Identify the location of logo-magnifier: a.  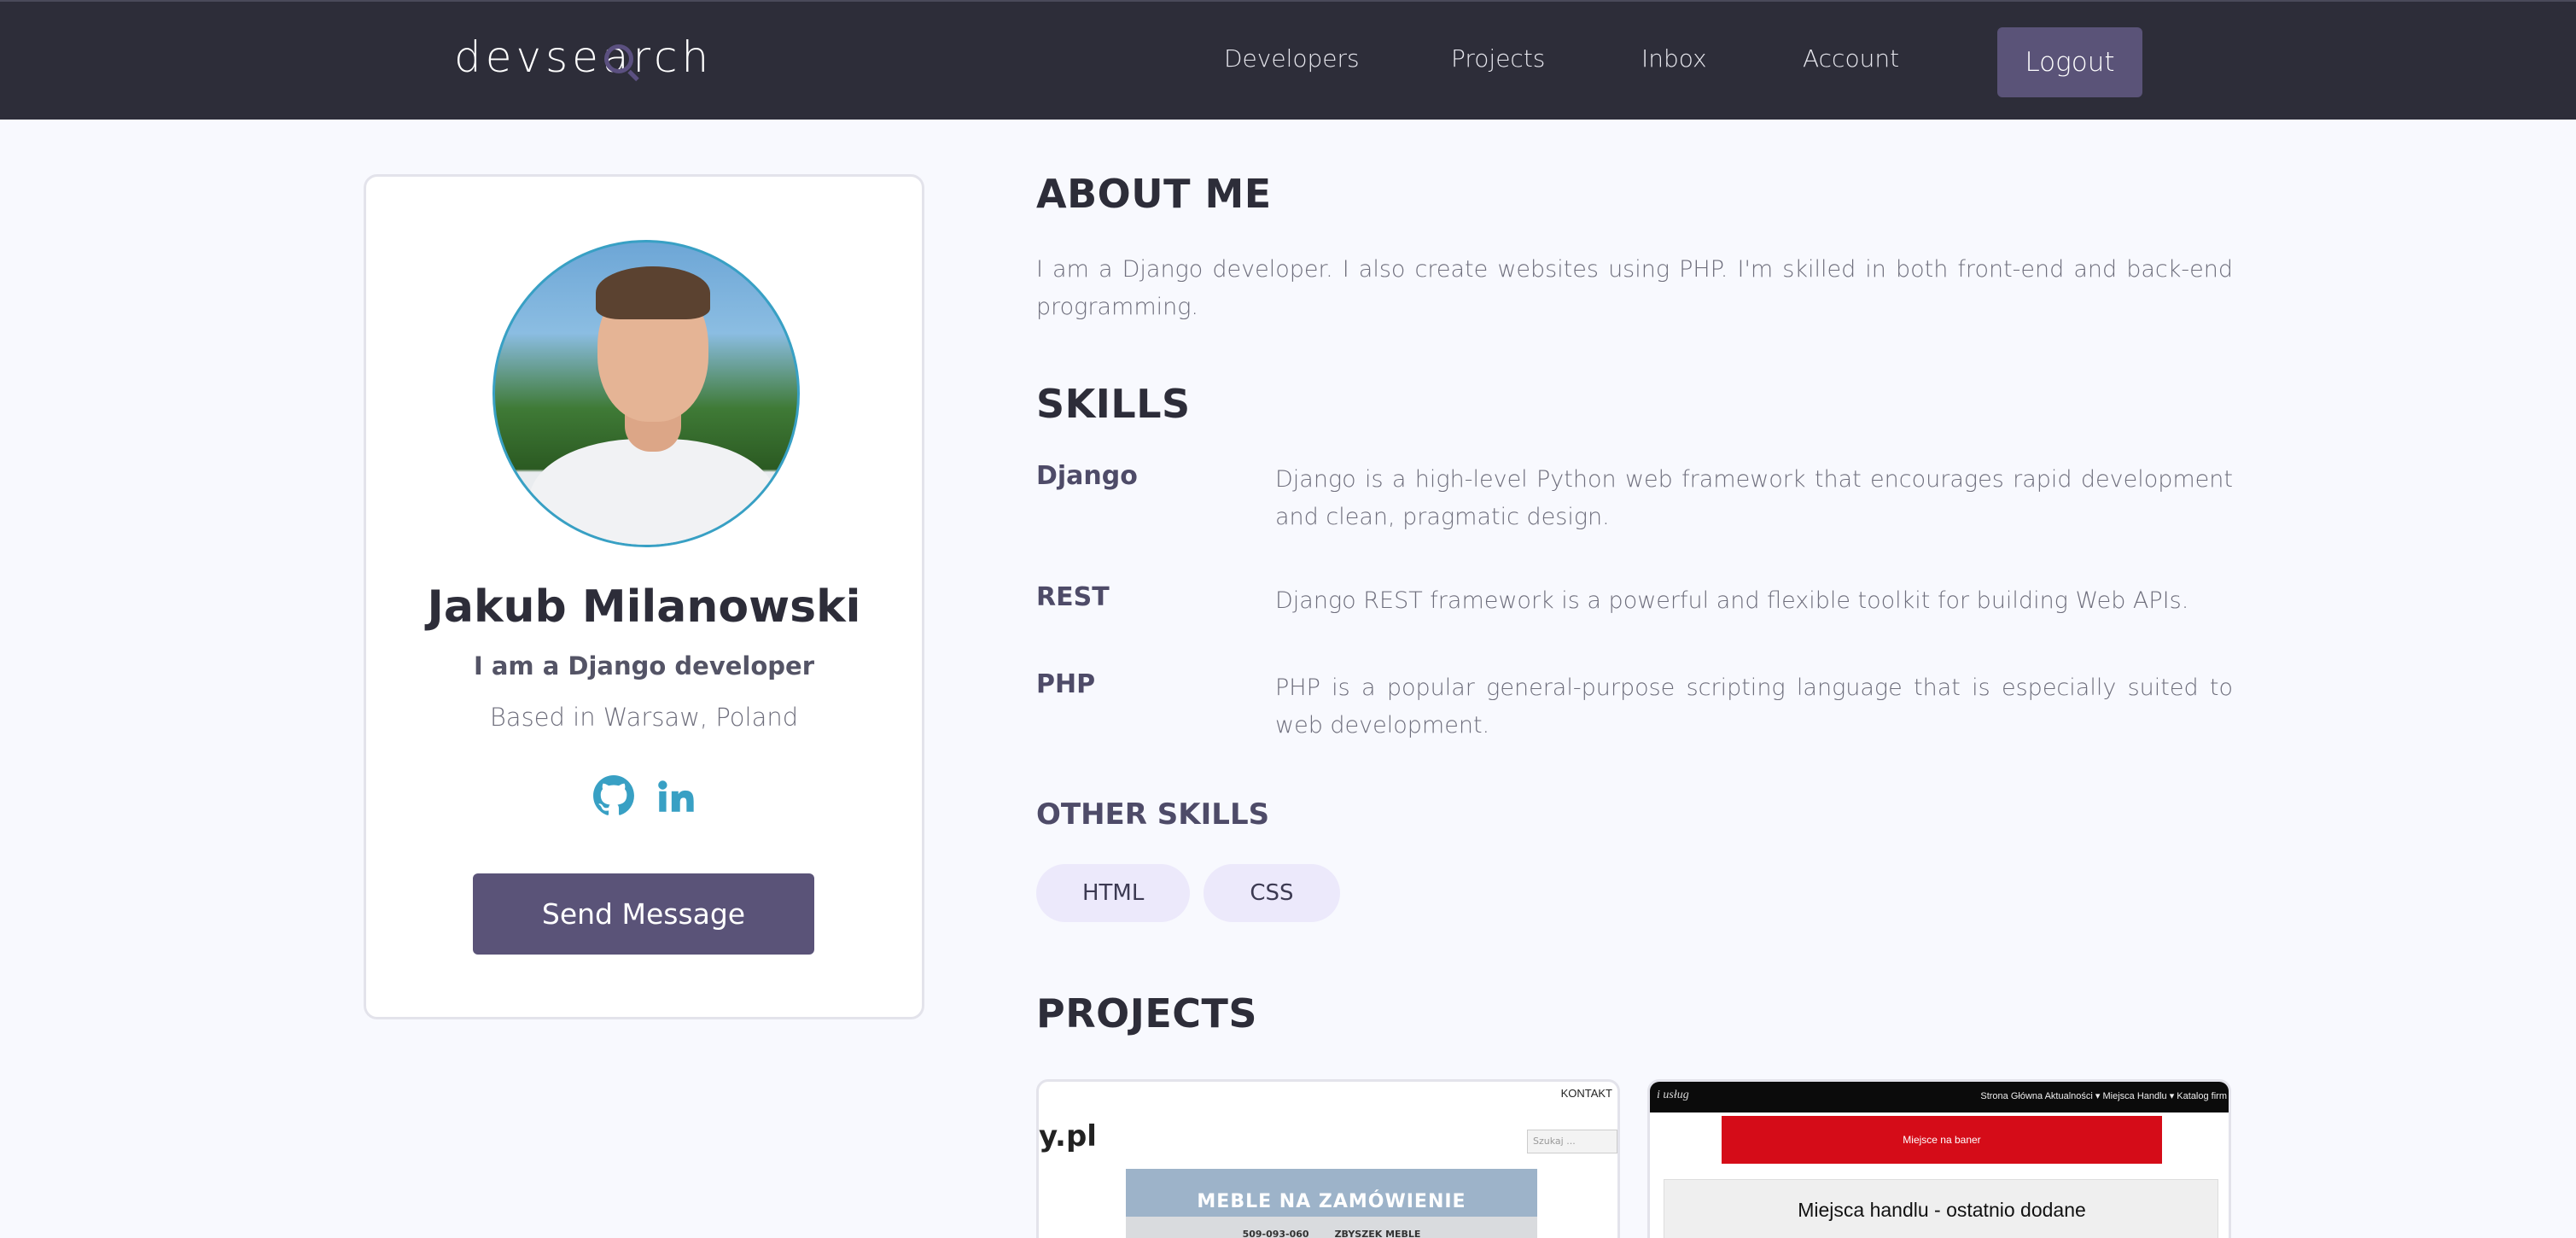
(618, 57).